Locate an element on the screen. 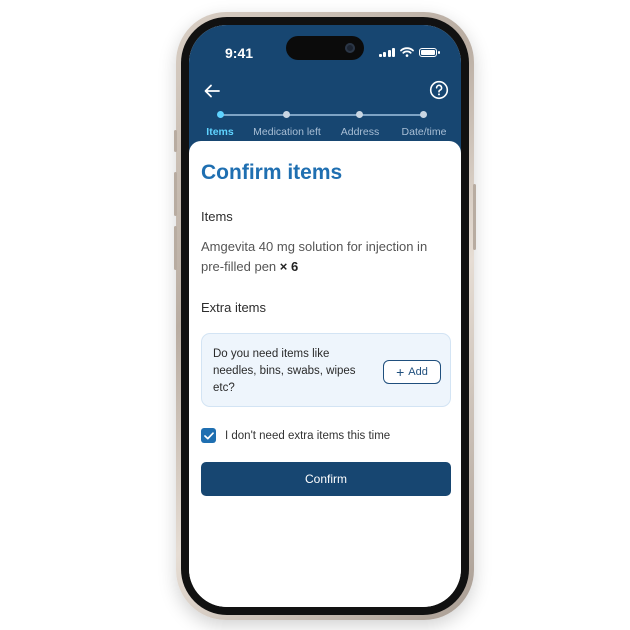 The width and height of the screenshot is (630, 630). step-items: Items is located at coordinates (219, 132).